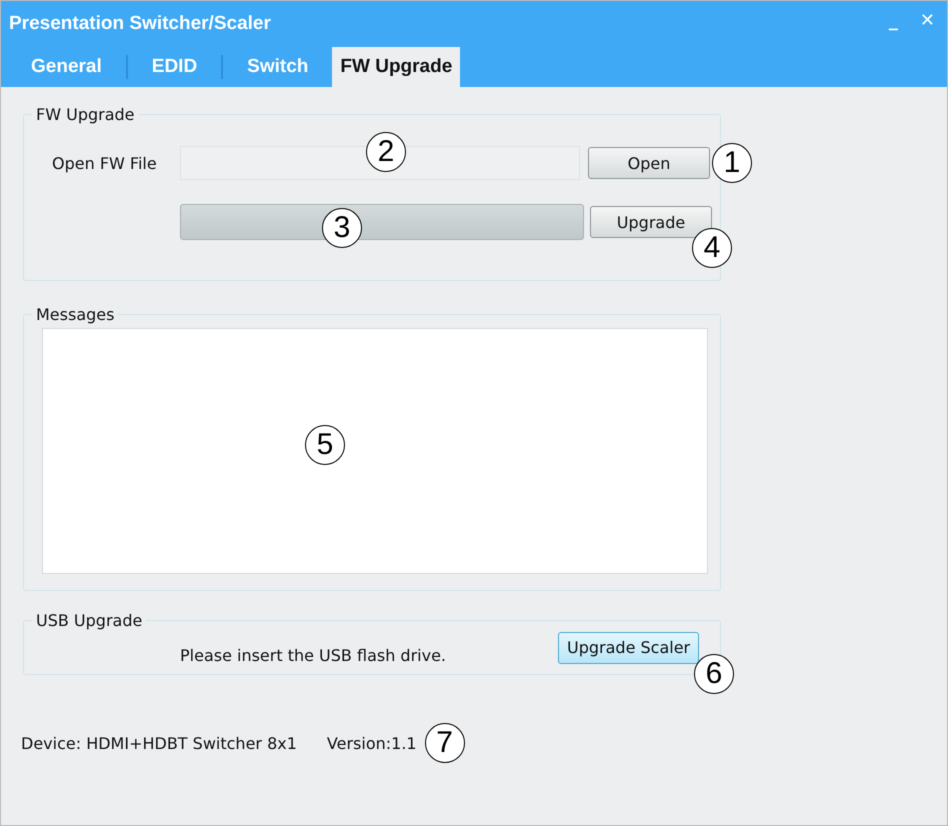 The width and height of the screenshot is (948, 826). What do you see at coordinates (714, 674) in the screenshot?
I see `callout-number: 6` at bounding box center [714, 674].